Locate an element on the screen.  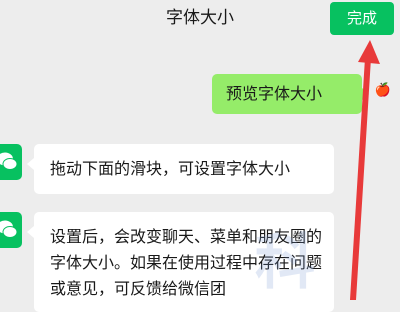
message-bubble: 拖动下面的滑块，可设置字体大小 is located at coordinates (180, 169).